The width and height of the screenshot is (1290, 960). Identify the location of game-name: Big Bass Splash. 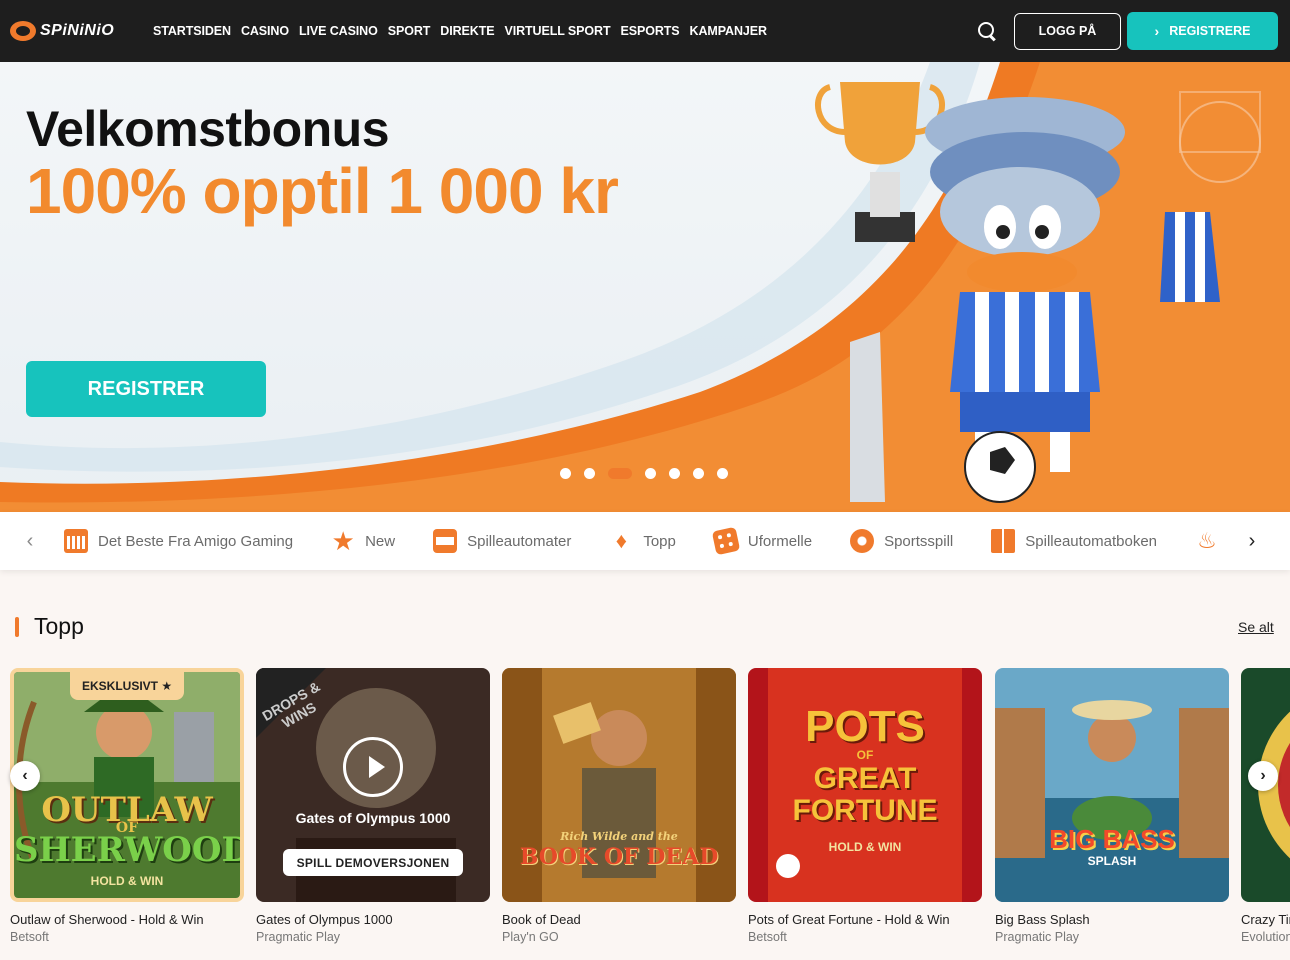
(1042, 919).